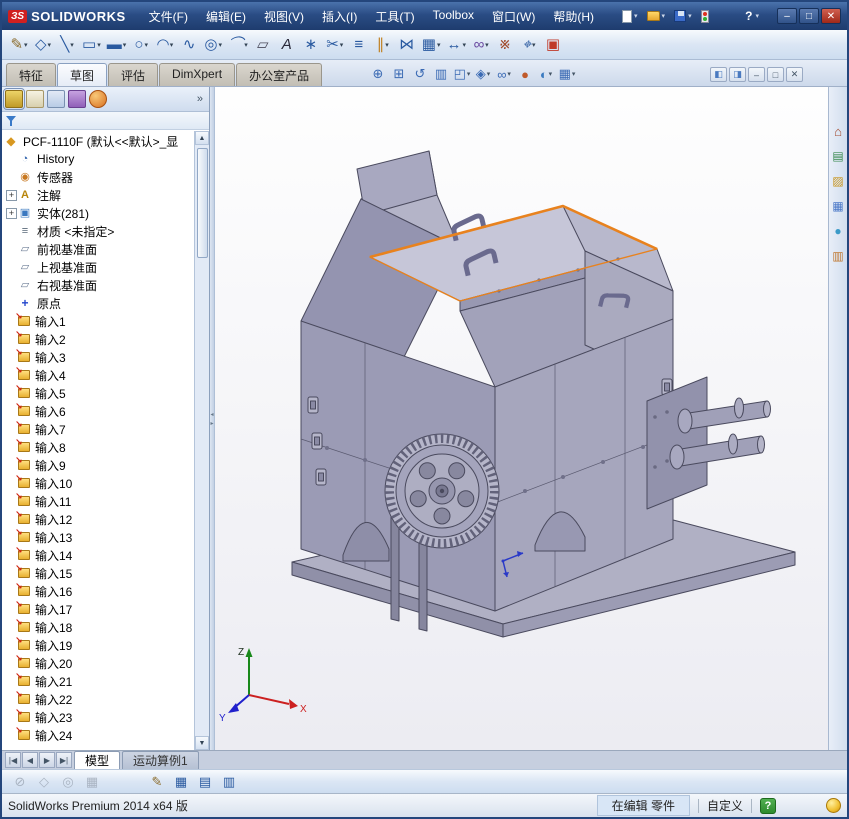  What do you see at coordinates (98, 141) in the screenshot?
I see `tree-root-item: PCF-1110F (默认<<默认>_显` at bounding box center [98, 141].